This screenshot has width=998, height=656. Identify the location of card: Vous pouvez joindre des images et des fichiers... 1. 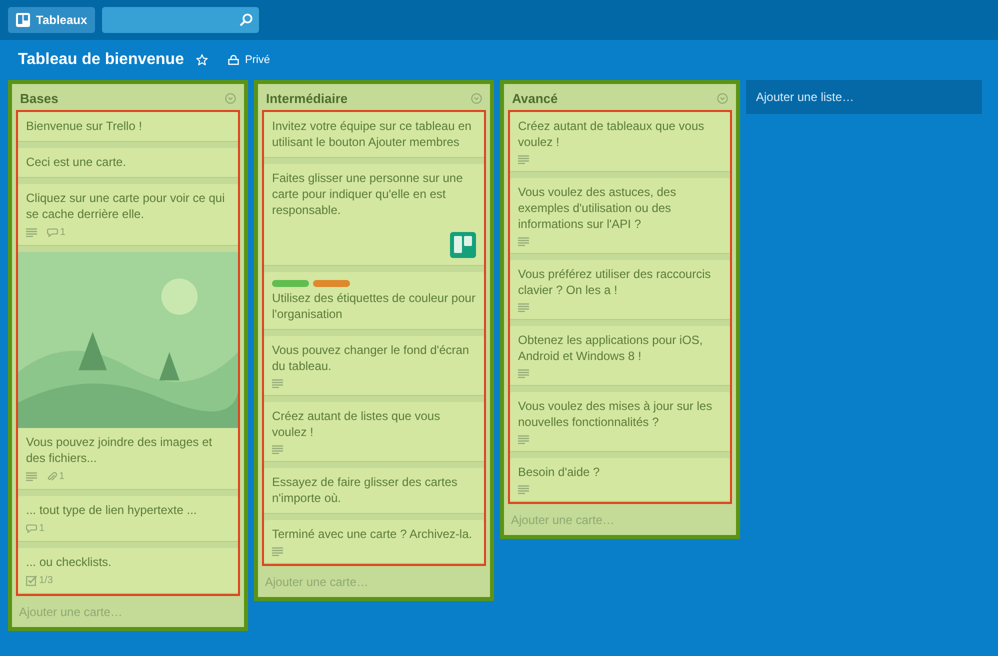
(128, 371).